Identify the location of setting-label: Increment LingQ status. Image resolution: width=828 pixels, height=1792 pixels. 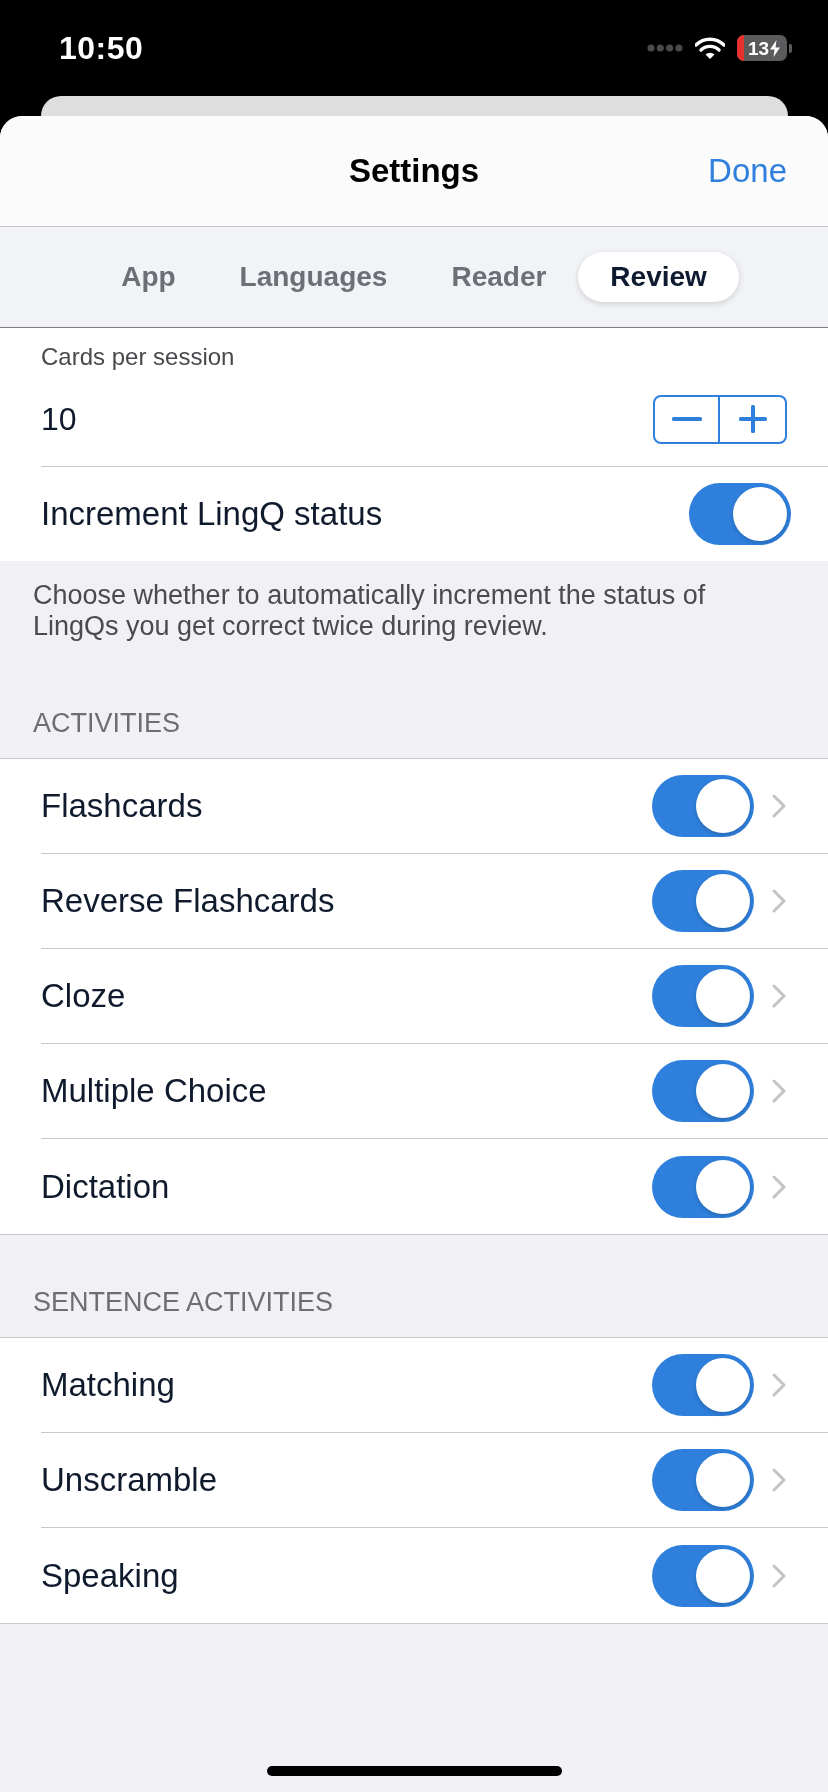
(212, 514).